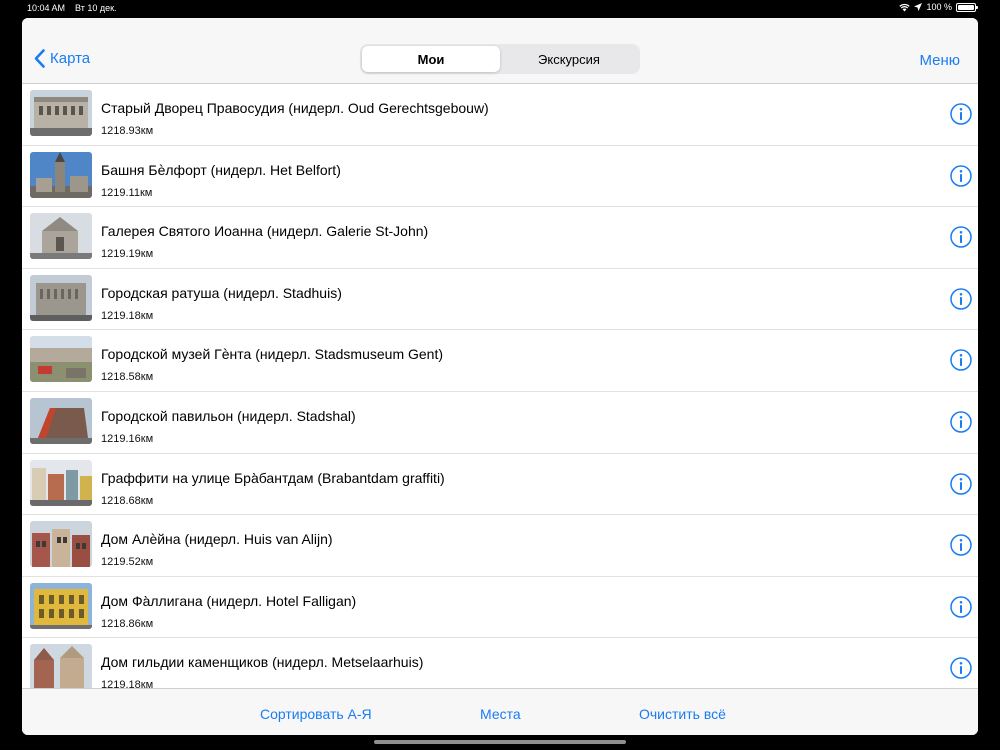  I want to click on home-indicator, so click(500, 742).